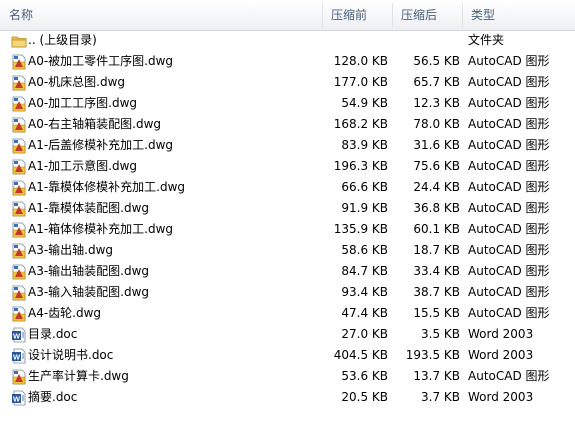  What do you see at coordinates (354, 40) in the screenshot?
I see `original-size` at bounding box center [354, 40].